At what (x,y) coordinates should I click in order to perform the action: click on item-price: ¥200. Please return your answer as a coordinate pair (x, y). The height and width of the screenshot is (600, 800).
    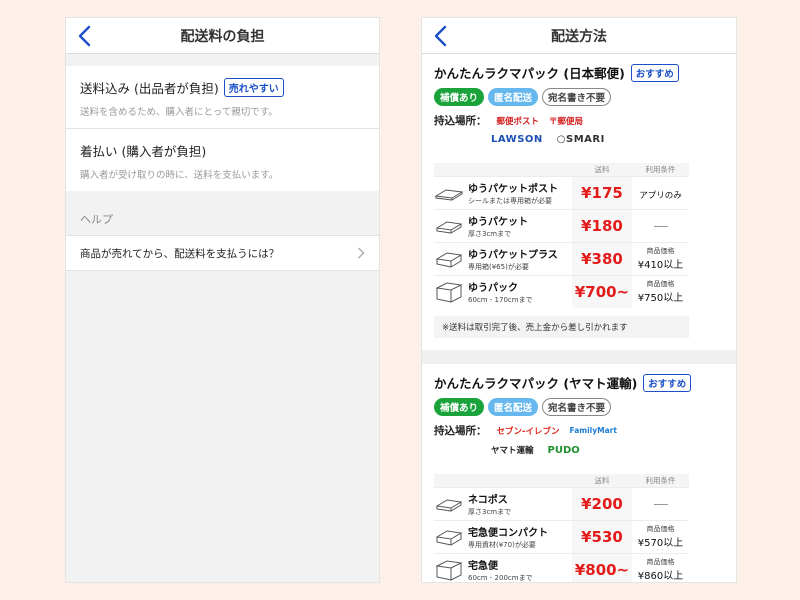
    Looking at the image, I should click on (602, 504).